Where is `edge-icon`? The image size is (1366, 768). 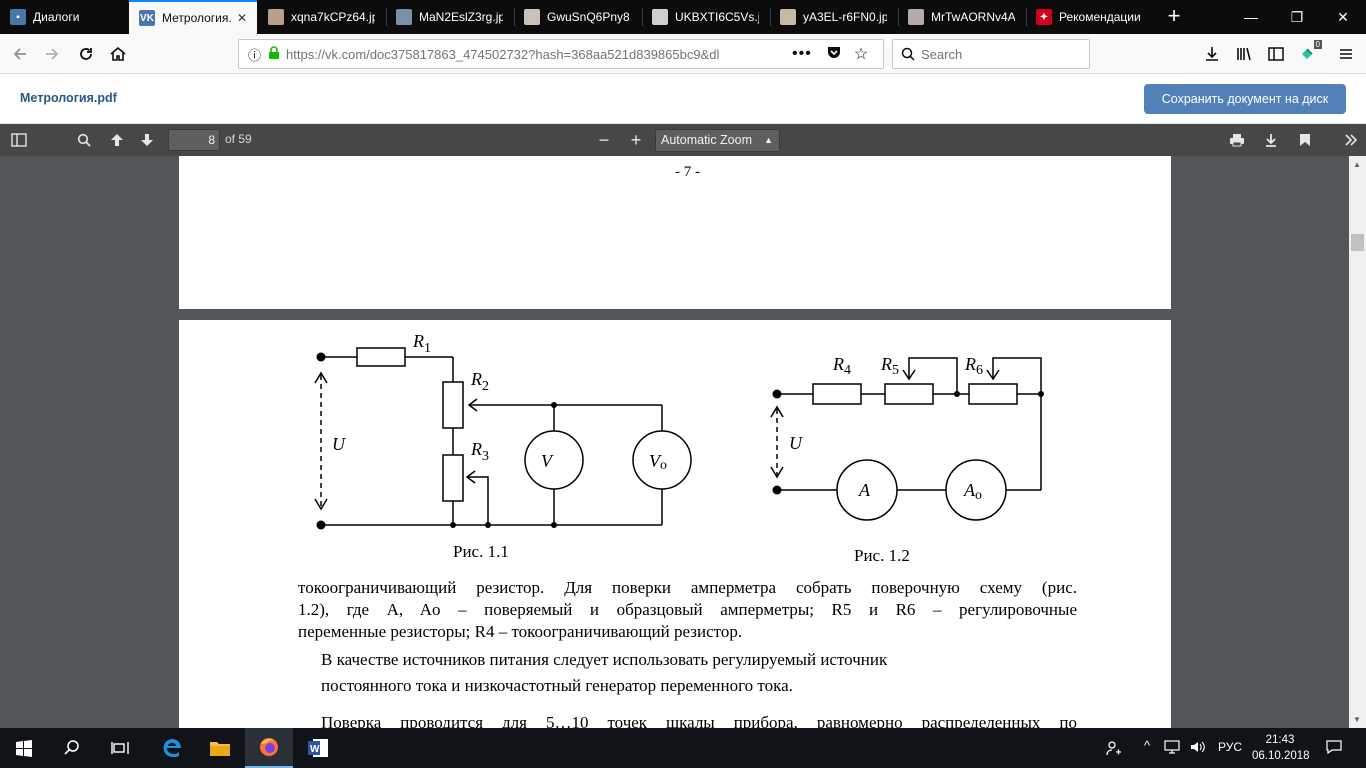
edge-icon is located at coordinates (172, 748).